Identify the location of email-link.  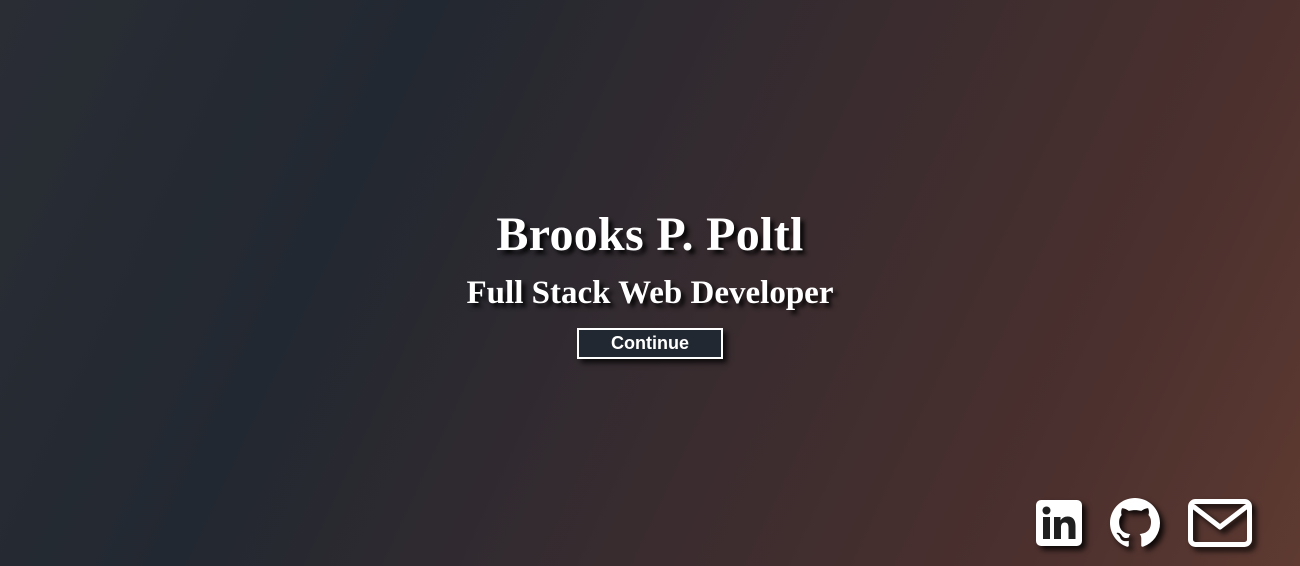
(1220, 523).